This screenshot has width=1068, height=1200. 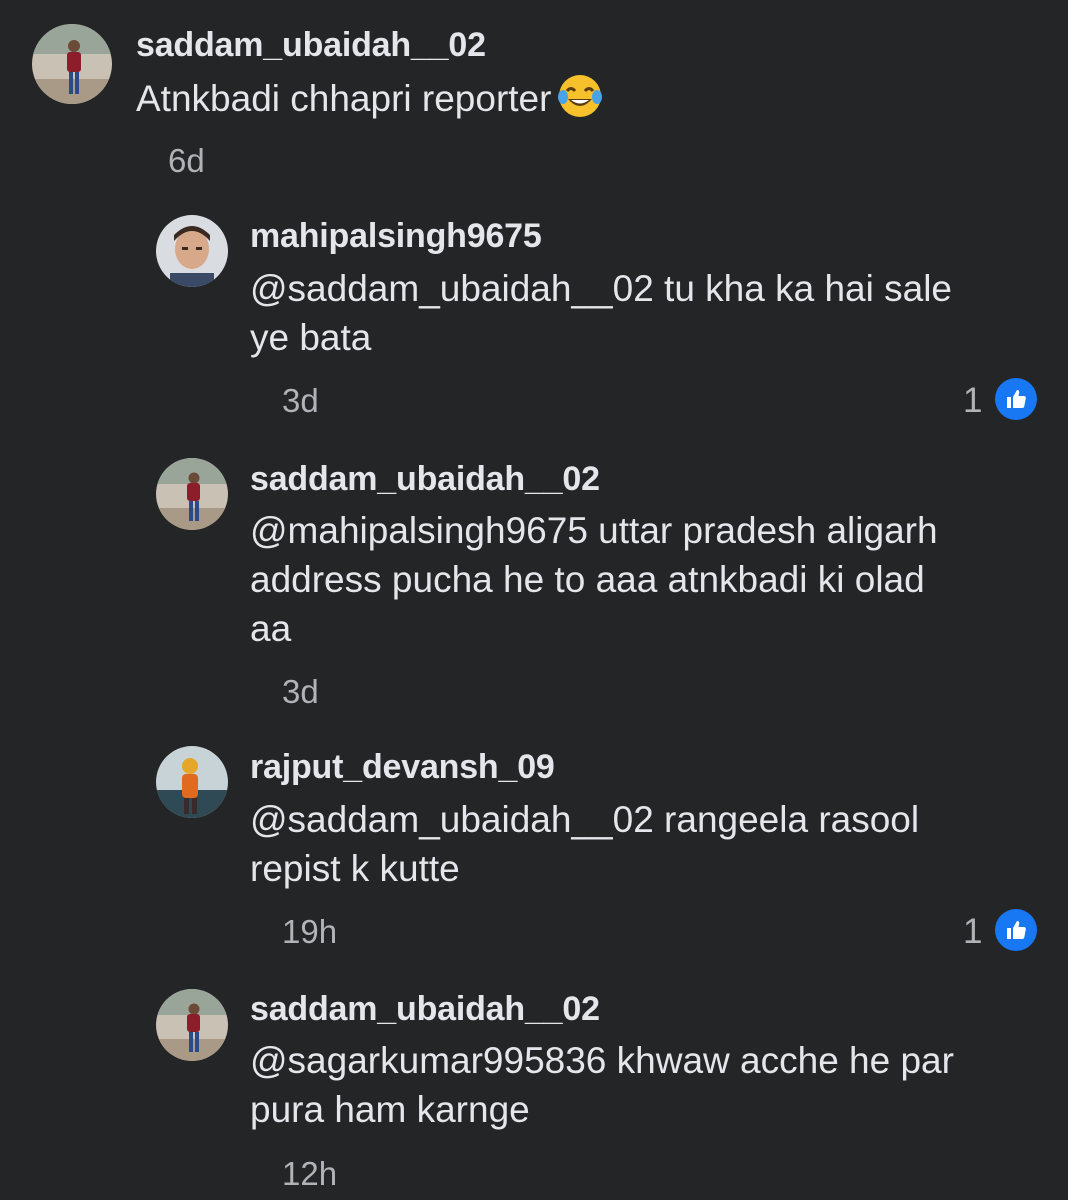 I want to click on comment-username: saddam_ubaidah__02, so click(x=311, y=45).